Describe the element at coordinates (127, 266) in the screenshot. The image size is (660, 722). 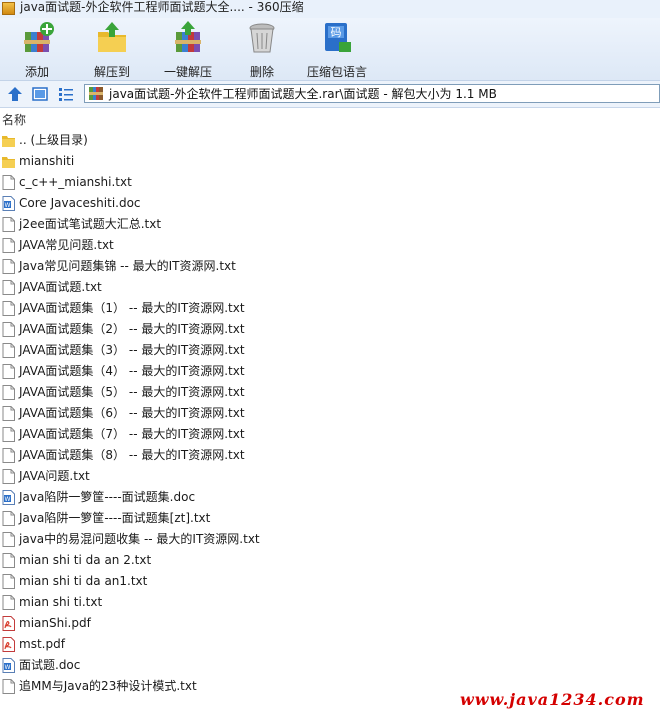
I see `file-name: Java常见问题集锦 -- 最大的IT资源网.txt` at that location.